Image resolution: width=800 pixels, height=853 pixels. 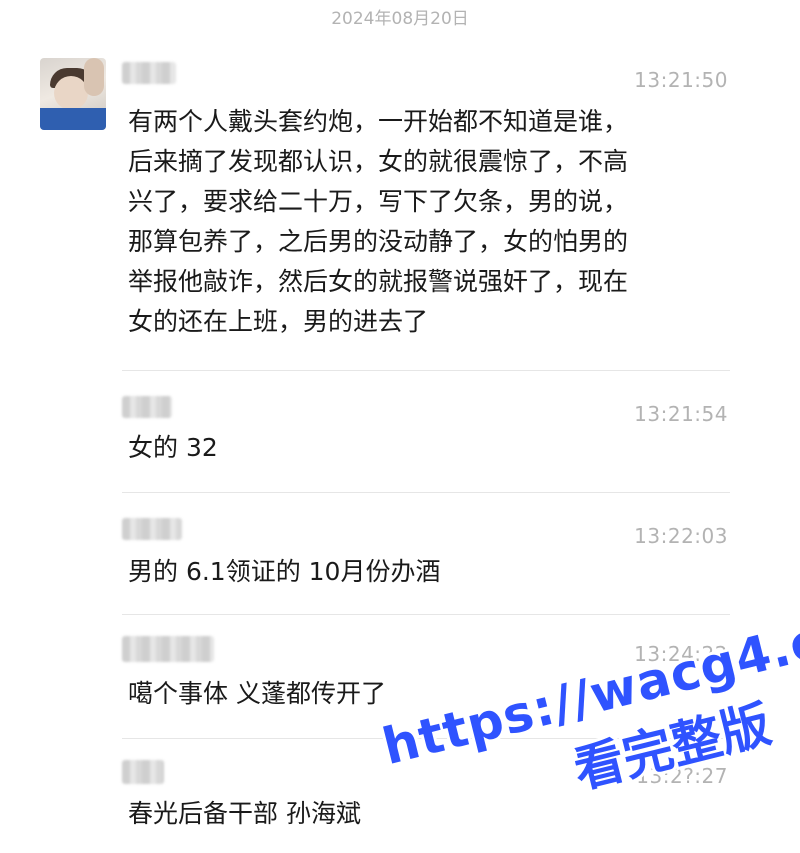 I want to click on message-timestamp: 13:21:54, so click(x=681, y=414).